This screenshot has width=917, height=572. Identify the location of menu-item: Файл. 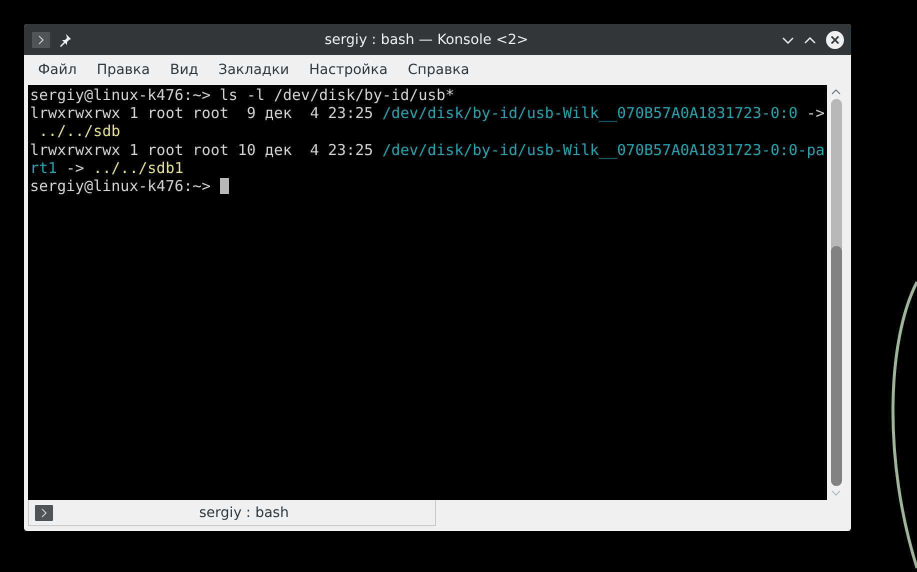
(57, 70).